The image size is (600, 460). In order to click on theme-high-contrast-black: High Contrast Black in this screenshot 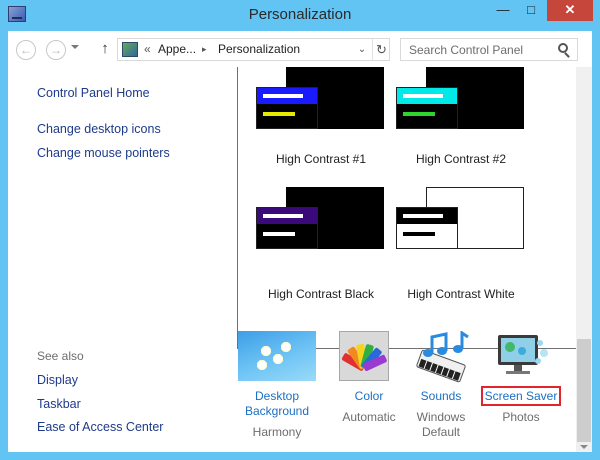, I will do `click(321, 244)`.